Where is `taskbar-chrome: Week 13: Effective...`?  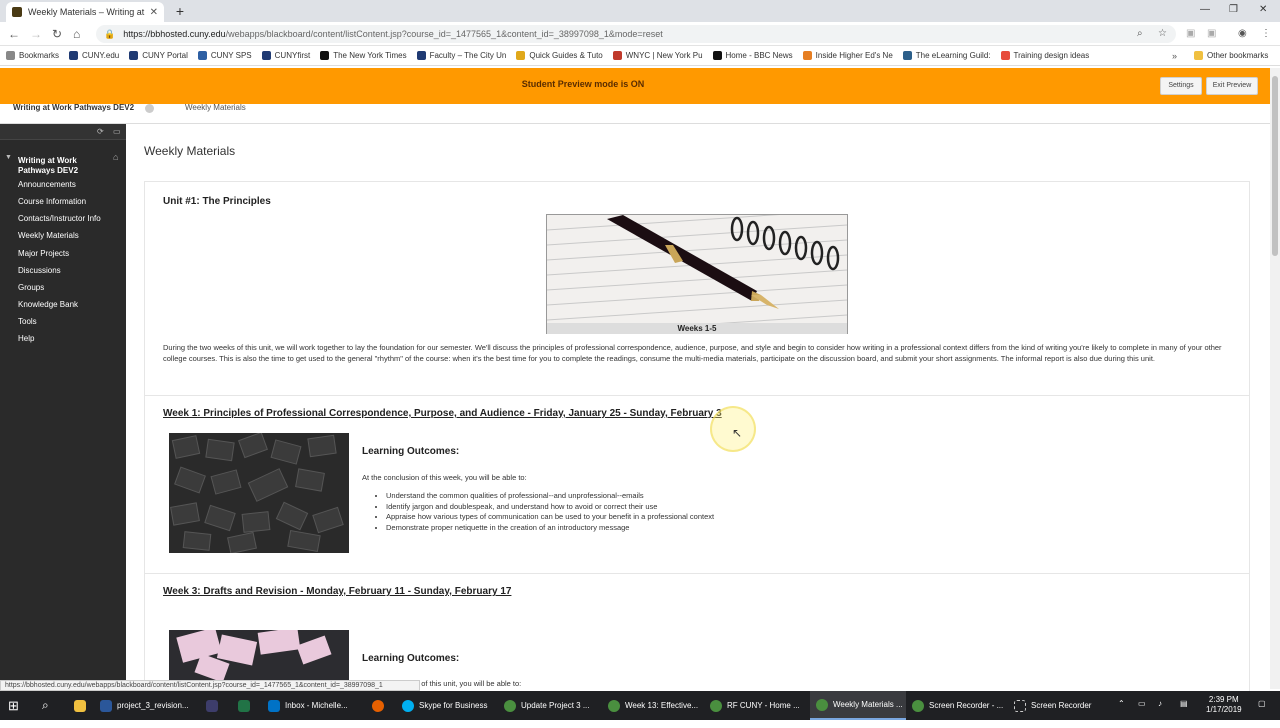 taskbar-chrome: Week 13: Effective... is located at coordinates (656, 705).